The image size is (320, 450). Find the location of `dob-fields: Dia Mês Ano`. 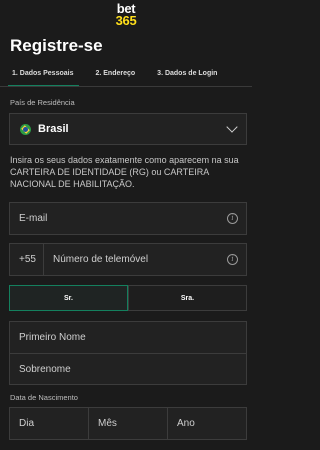

dob-fields: Dia Mês Ano is located at coordinates (128, 423).